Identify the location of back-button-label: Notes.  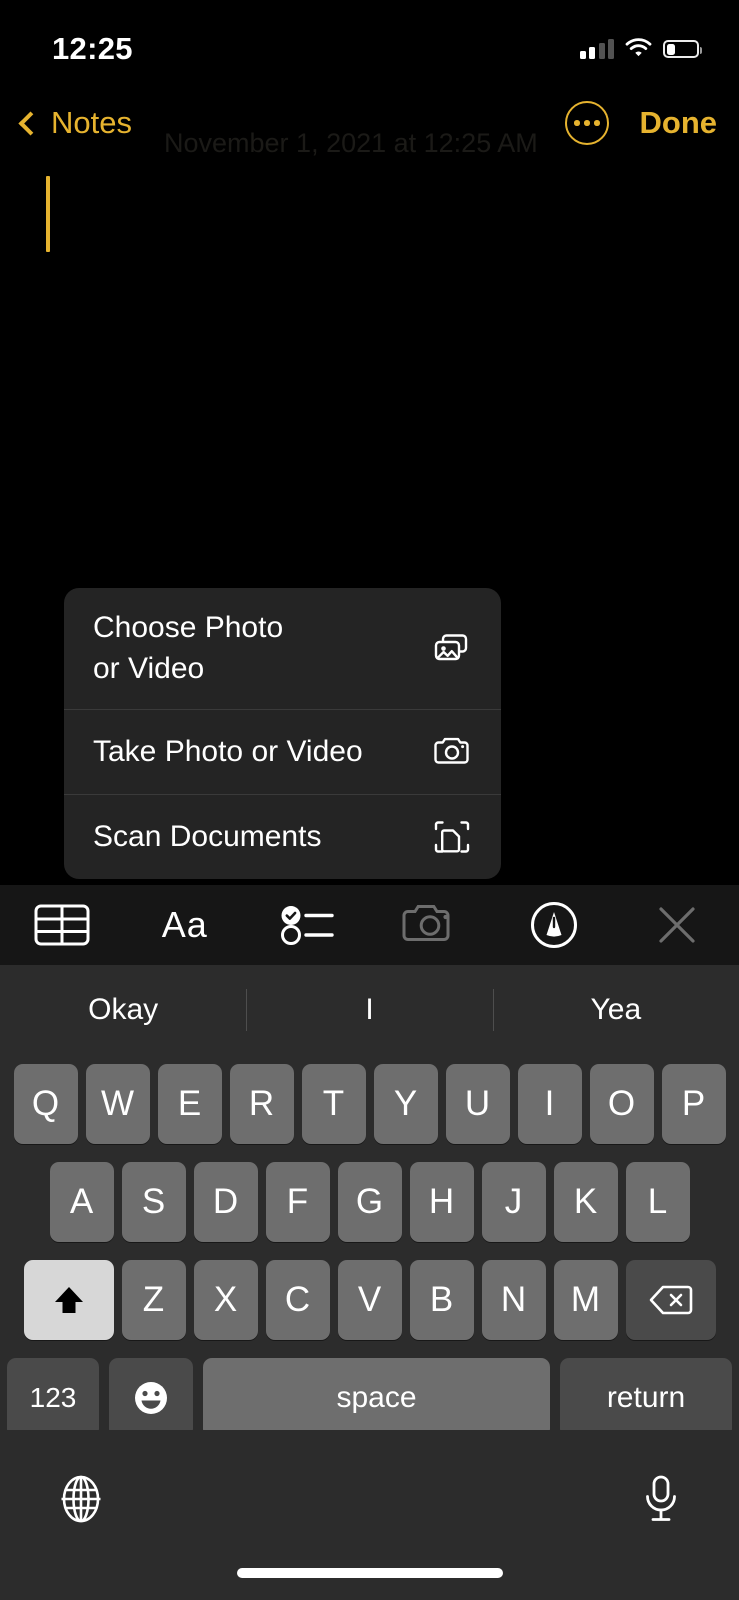
(91, 122).